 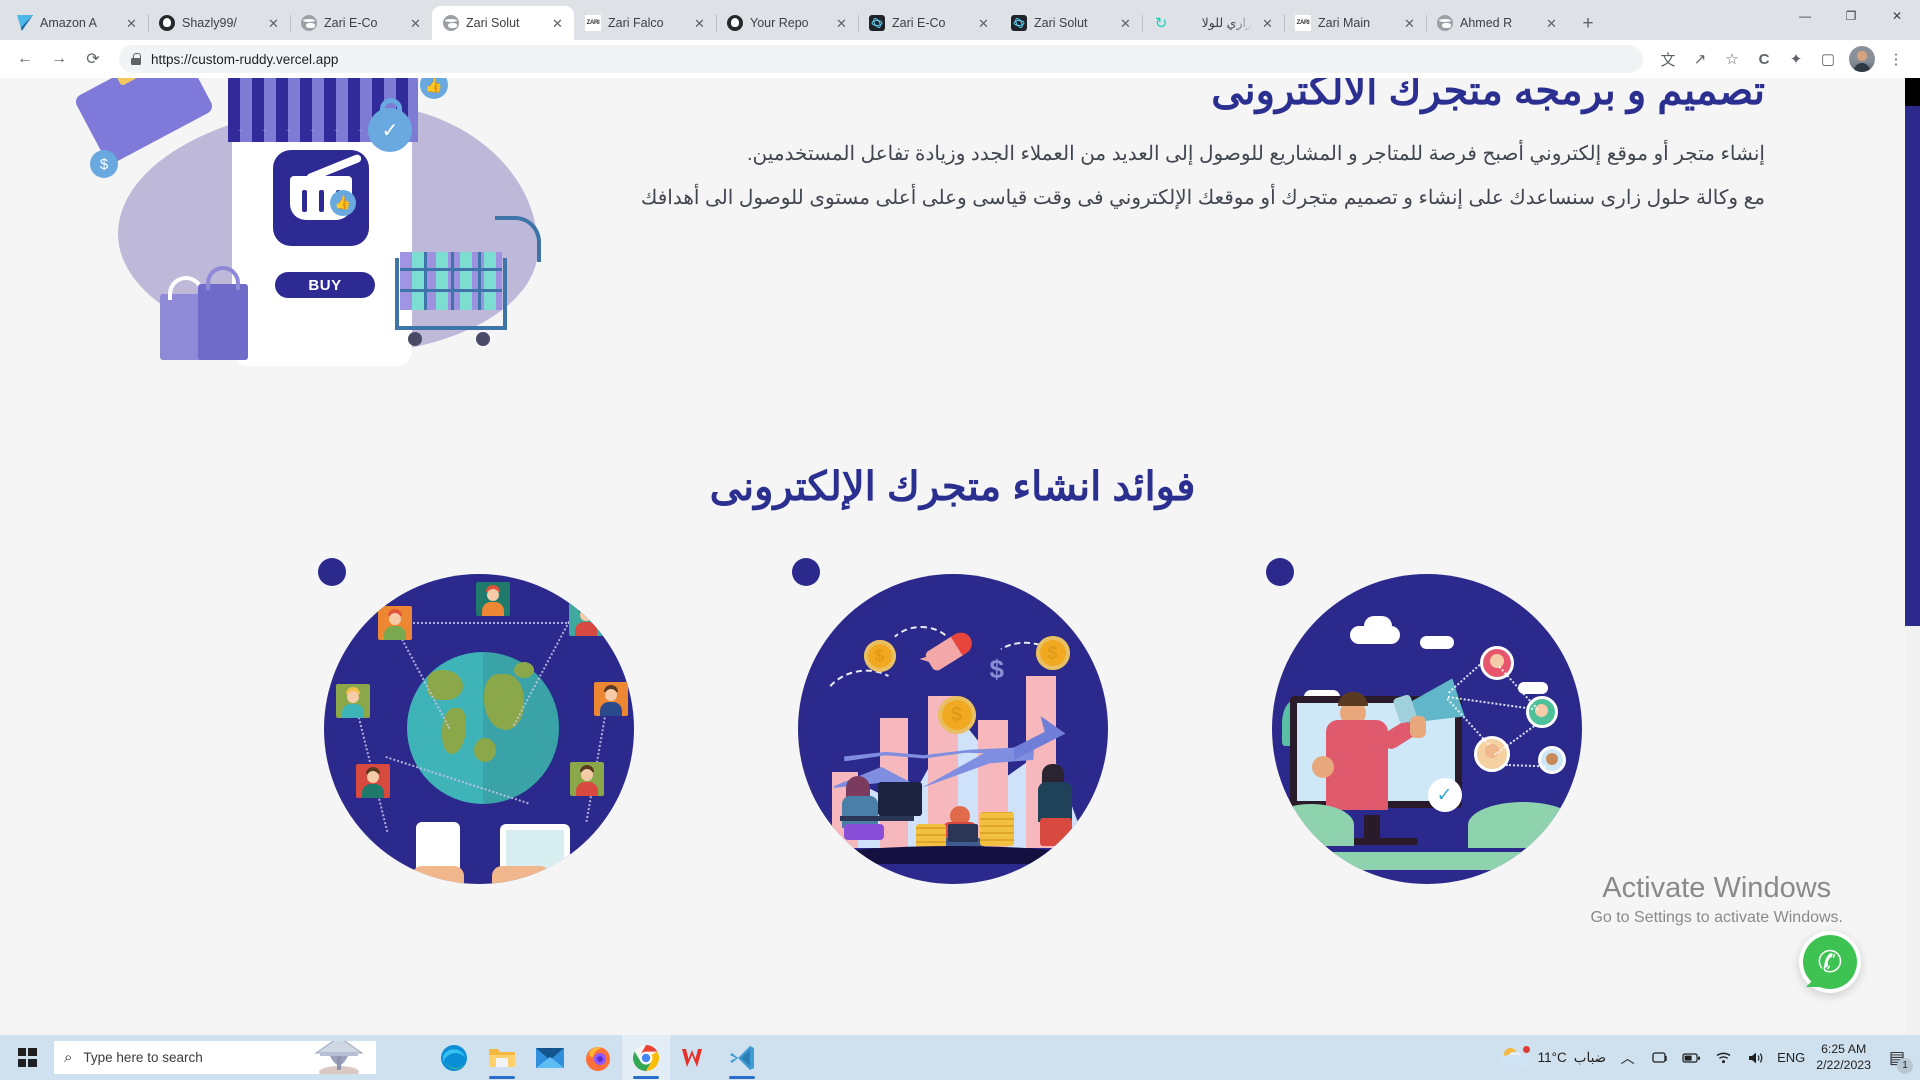 I want to click on taskbar-app-wps-office, so click(x=694, y=1057).